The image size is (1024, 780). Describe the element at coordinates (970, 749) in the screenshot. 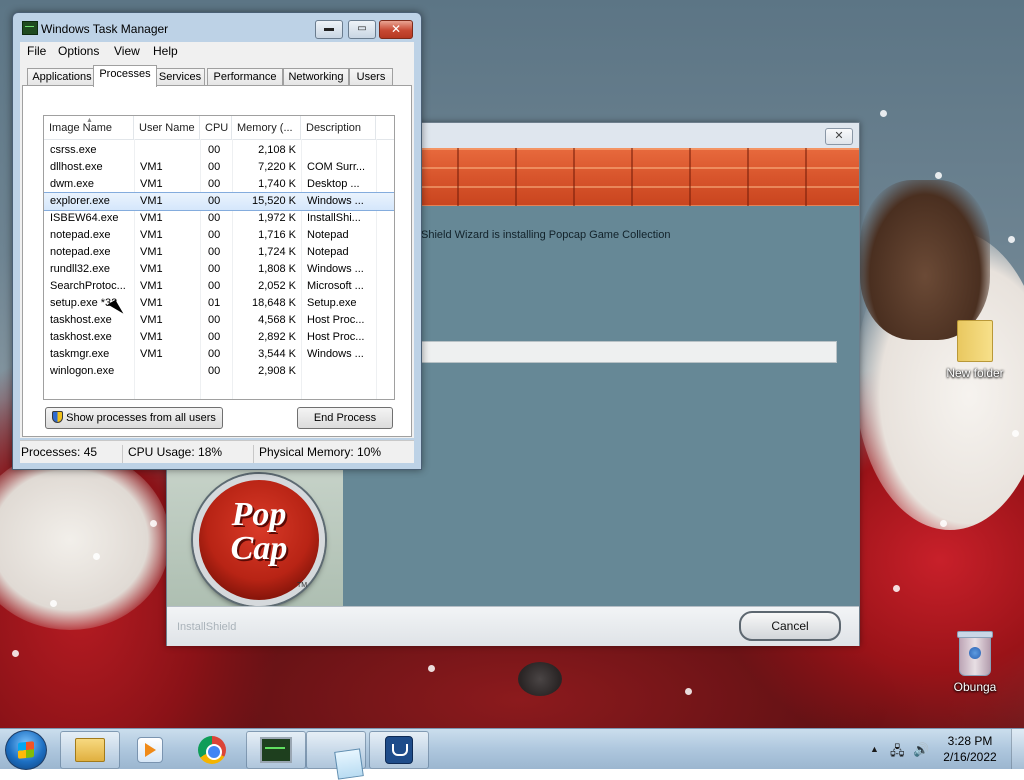

I see `clock: 3:28 PM 2/16/2022` at that location.